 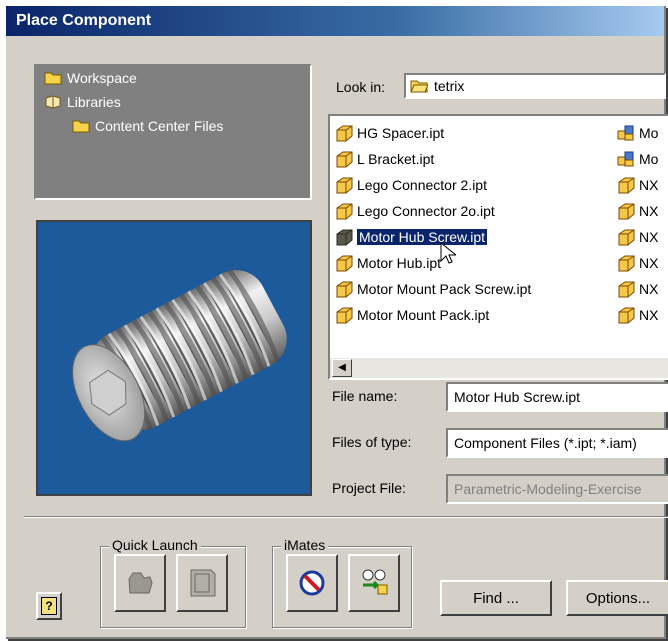 I want to click on tree-item-content-center-files: Content Center Files, so click(x=147, y=126).